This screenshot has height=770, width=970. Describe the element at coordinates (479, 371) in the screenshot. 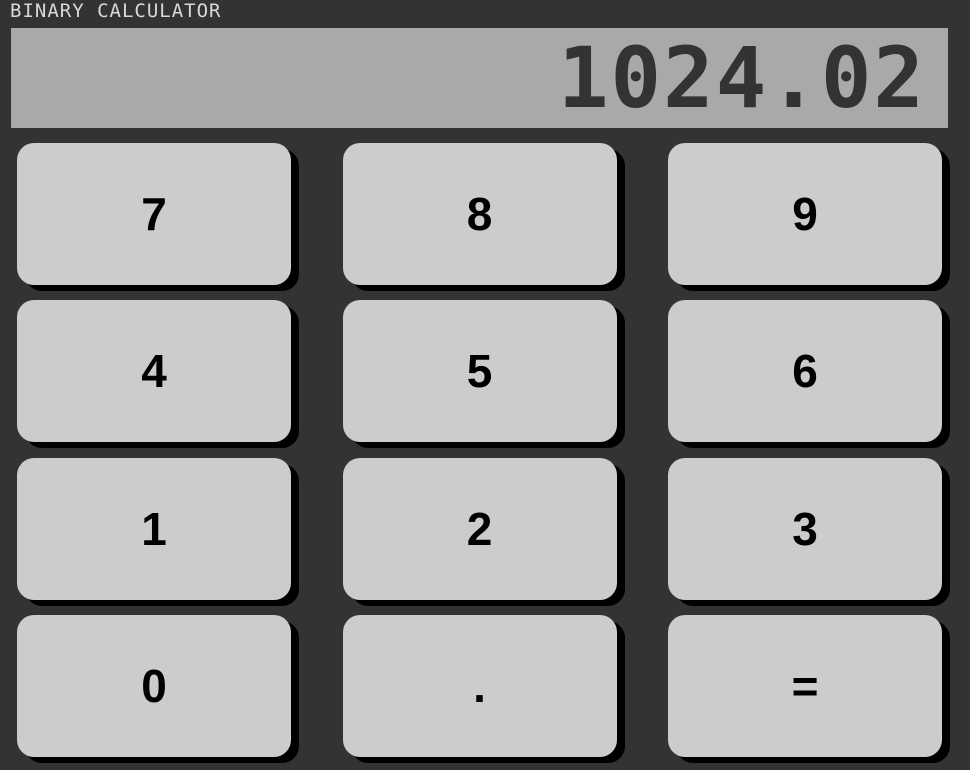

I see `key-5-button: 5` at that location.